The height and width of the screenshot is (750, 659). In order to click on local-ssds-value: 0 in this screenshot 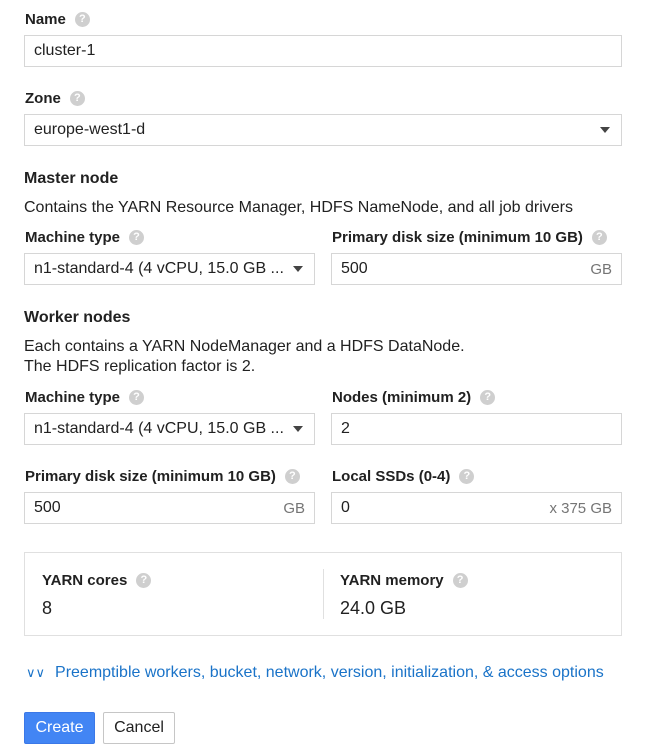, I will do `click(345, 507)`.